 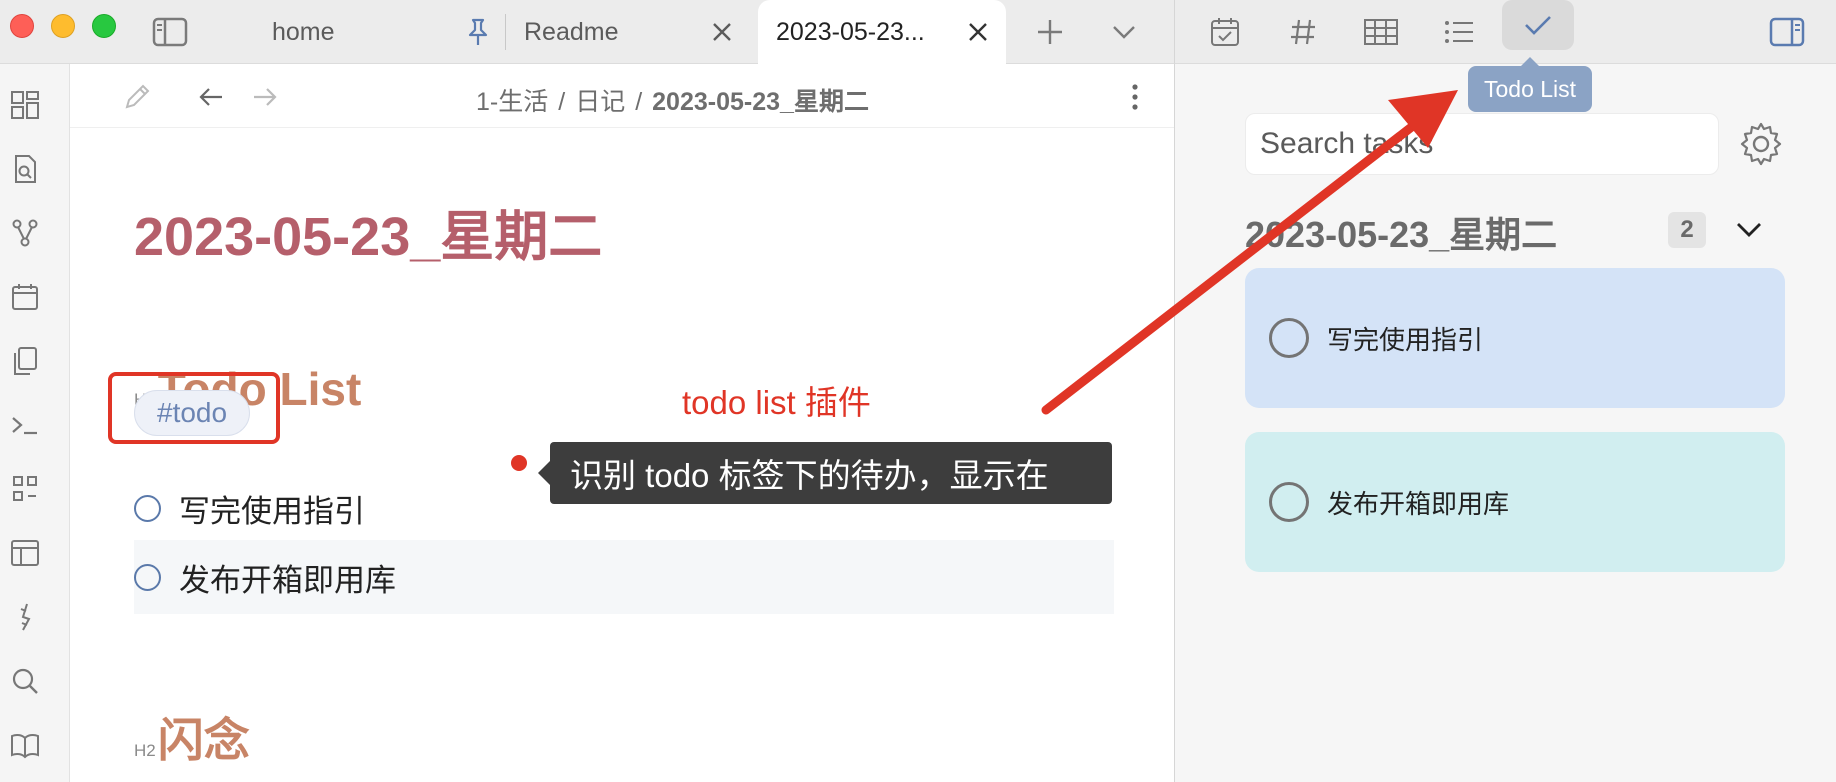 I want to click on sidebar-toggle-icon, so click(x=170, y=32).